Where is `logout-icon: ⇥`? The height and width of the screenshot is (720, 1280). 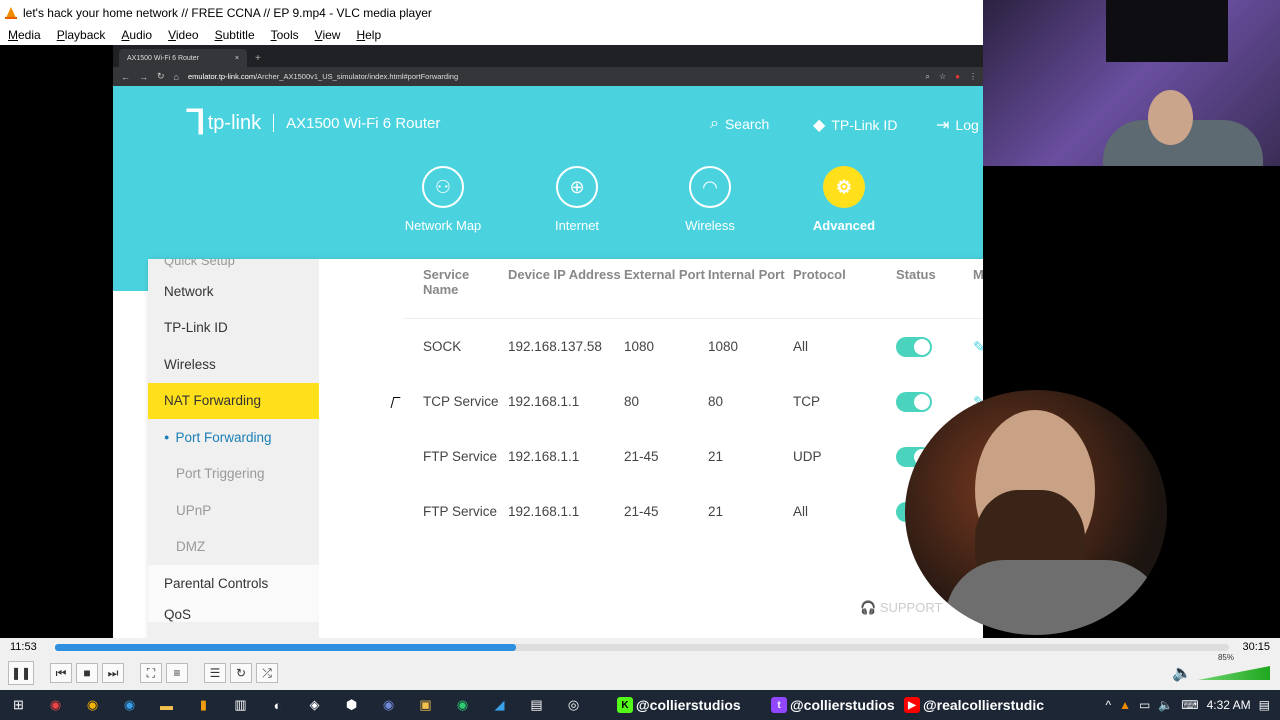
logout-icon: ⇥ is located at coordinates (943, 125).